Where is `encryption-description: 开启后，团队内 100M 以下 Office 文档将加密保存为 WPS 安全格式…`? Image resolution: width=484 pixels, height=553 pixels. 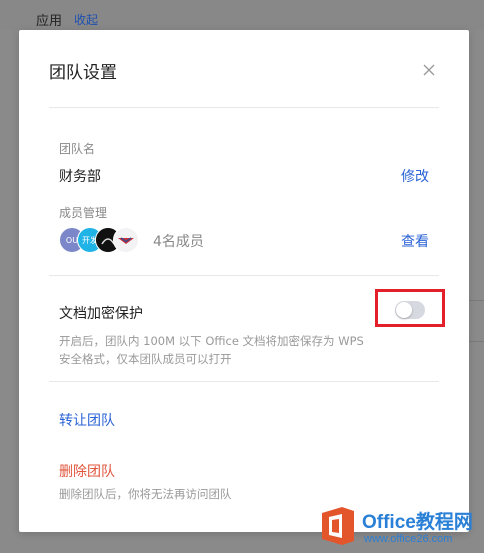 encryption-description: 开启后，团队内 100M 以下 Office 文档将加密保存为 WPS 安全格式… is located at coordinates (239, 350).